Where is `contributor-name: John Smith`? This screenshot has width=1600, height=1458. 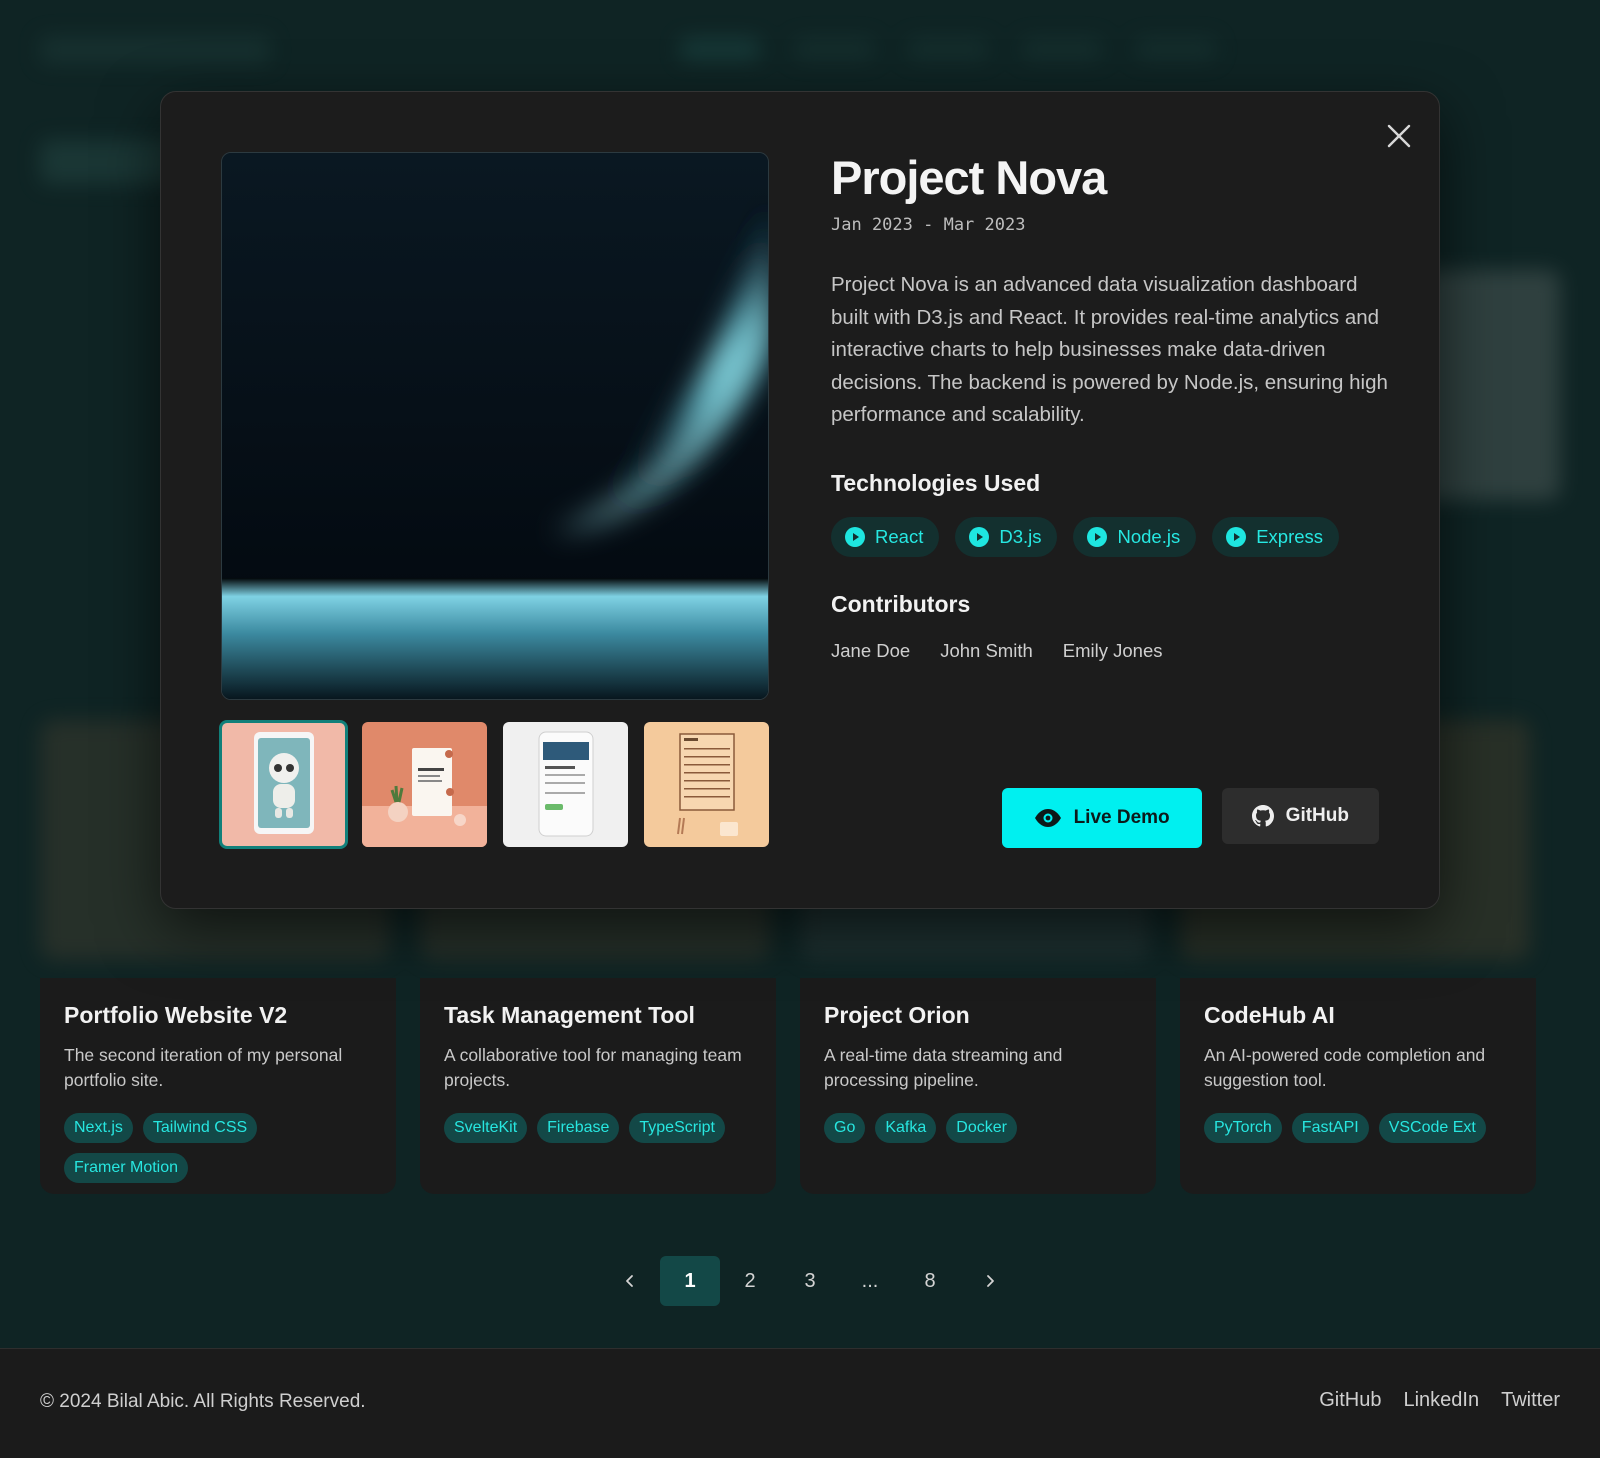 contributor-name: John Smith is located at coordinates (986, 650).